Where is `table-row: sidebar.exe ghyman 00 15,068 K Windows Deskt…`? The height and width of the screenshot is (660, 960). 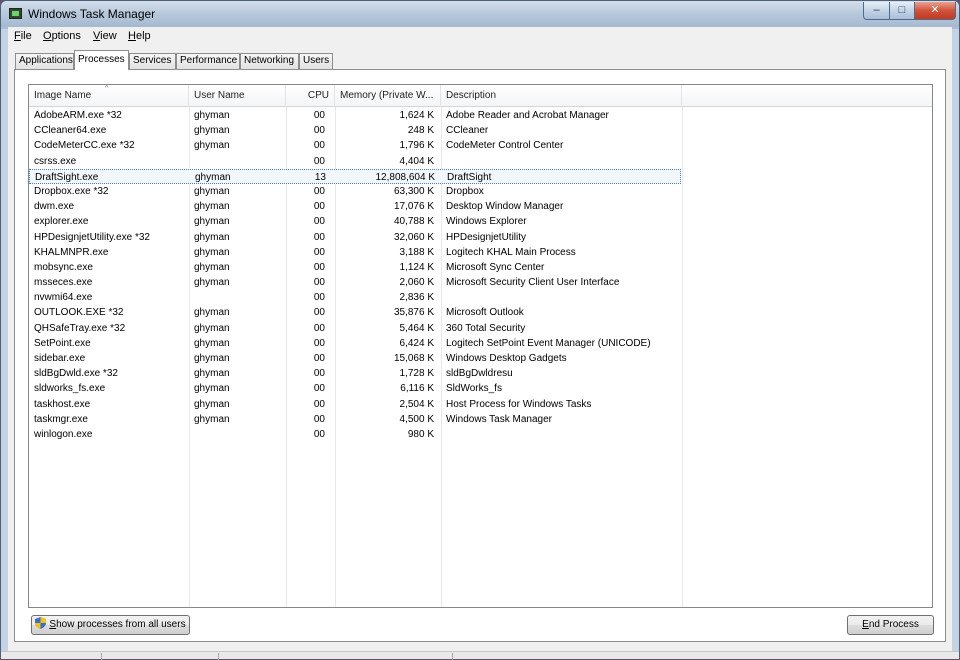 table-row: sidebar.exe ghyman 00 15,068 K Windows Deskt… is located at coordinates (355, 358).